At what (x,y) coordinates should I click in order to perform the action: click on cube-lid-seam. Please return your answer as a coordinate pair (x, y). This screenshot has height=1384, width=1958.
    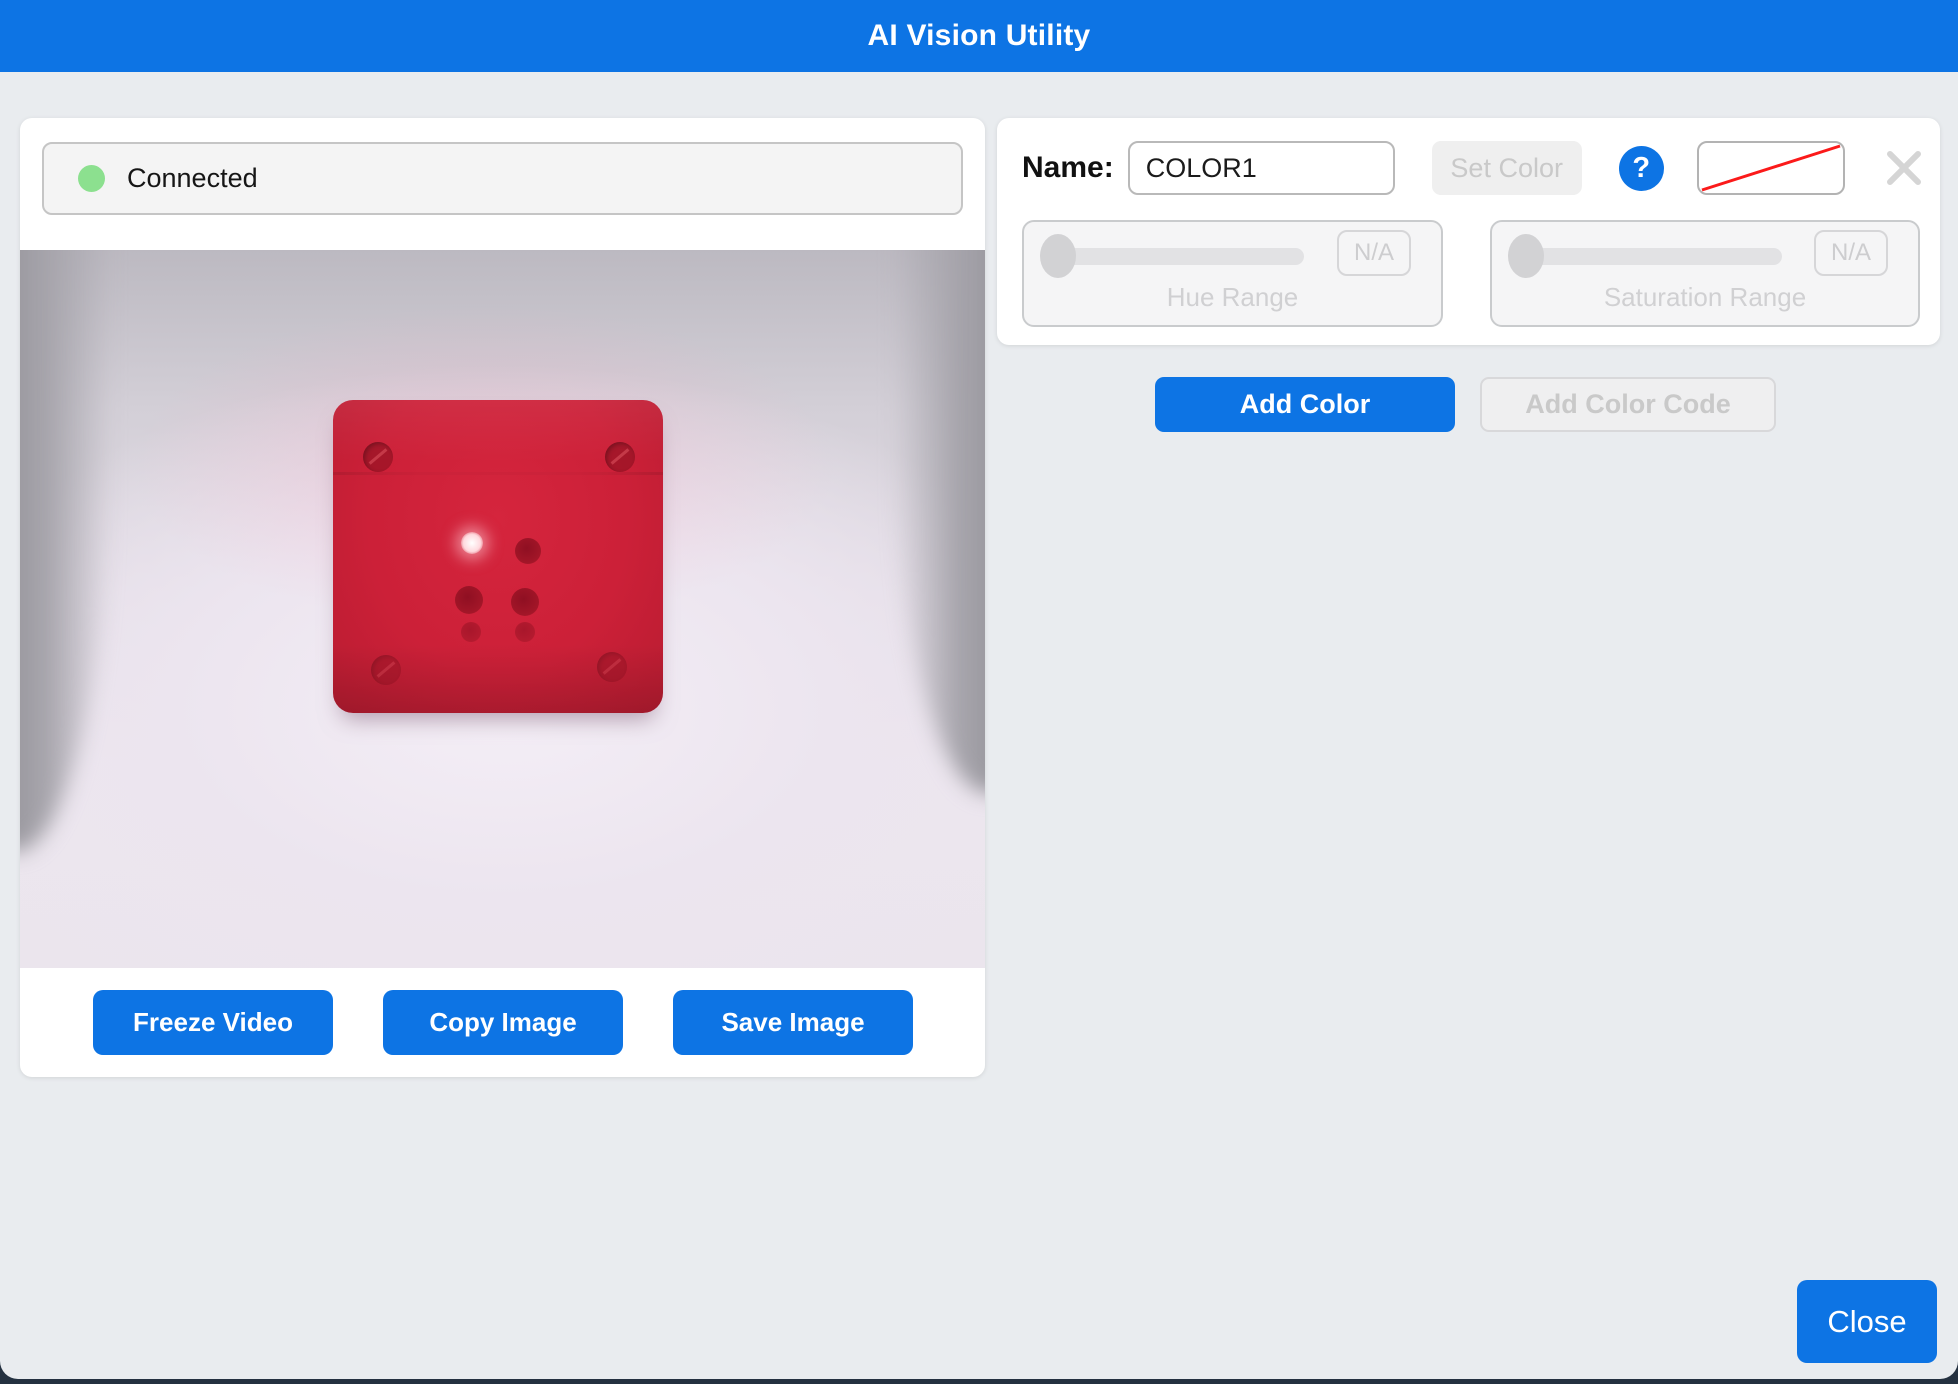
    Looking at the image, I should click on (498, 473).